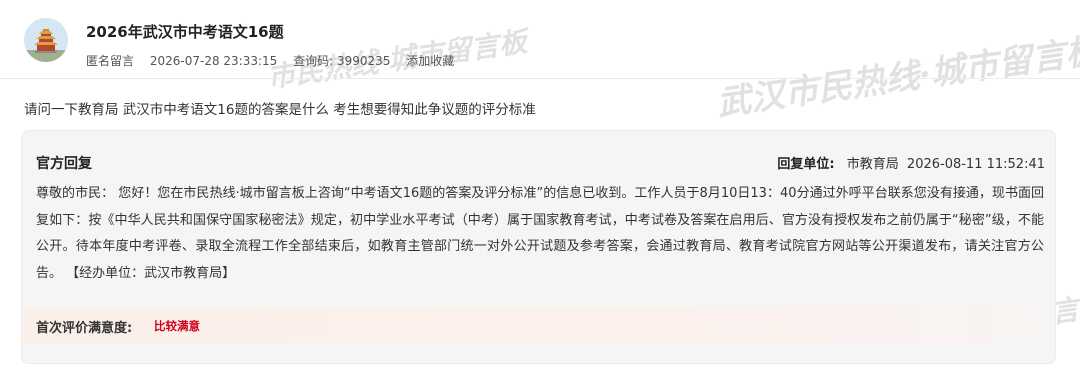 The height and width of the screenshot is (368, 1080). What do you see at coordinates (64, 164) in the screenshot?
I see `official-reply-label: 官方回复` at bounding box center [64, 164].